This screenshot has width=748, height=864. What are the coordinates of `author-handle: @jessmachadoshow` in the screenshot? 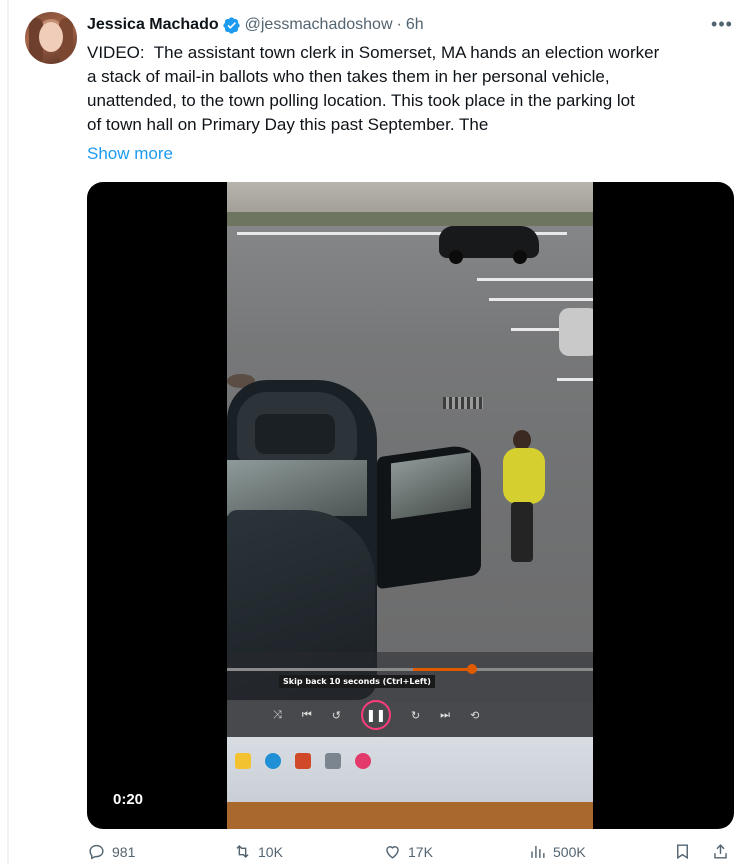 It's located at (319, 25).